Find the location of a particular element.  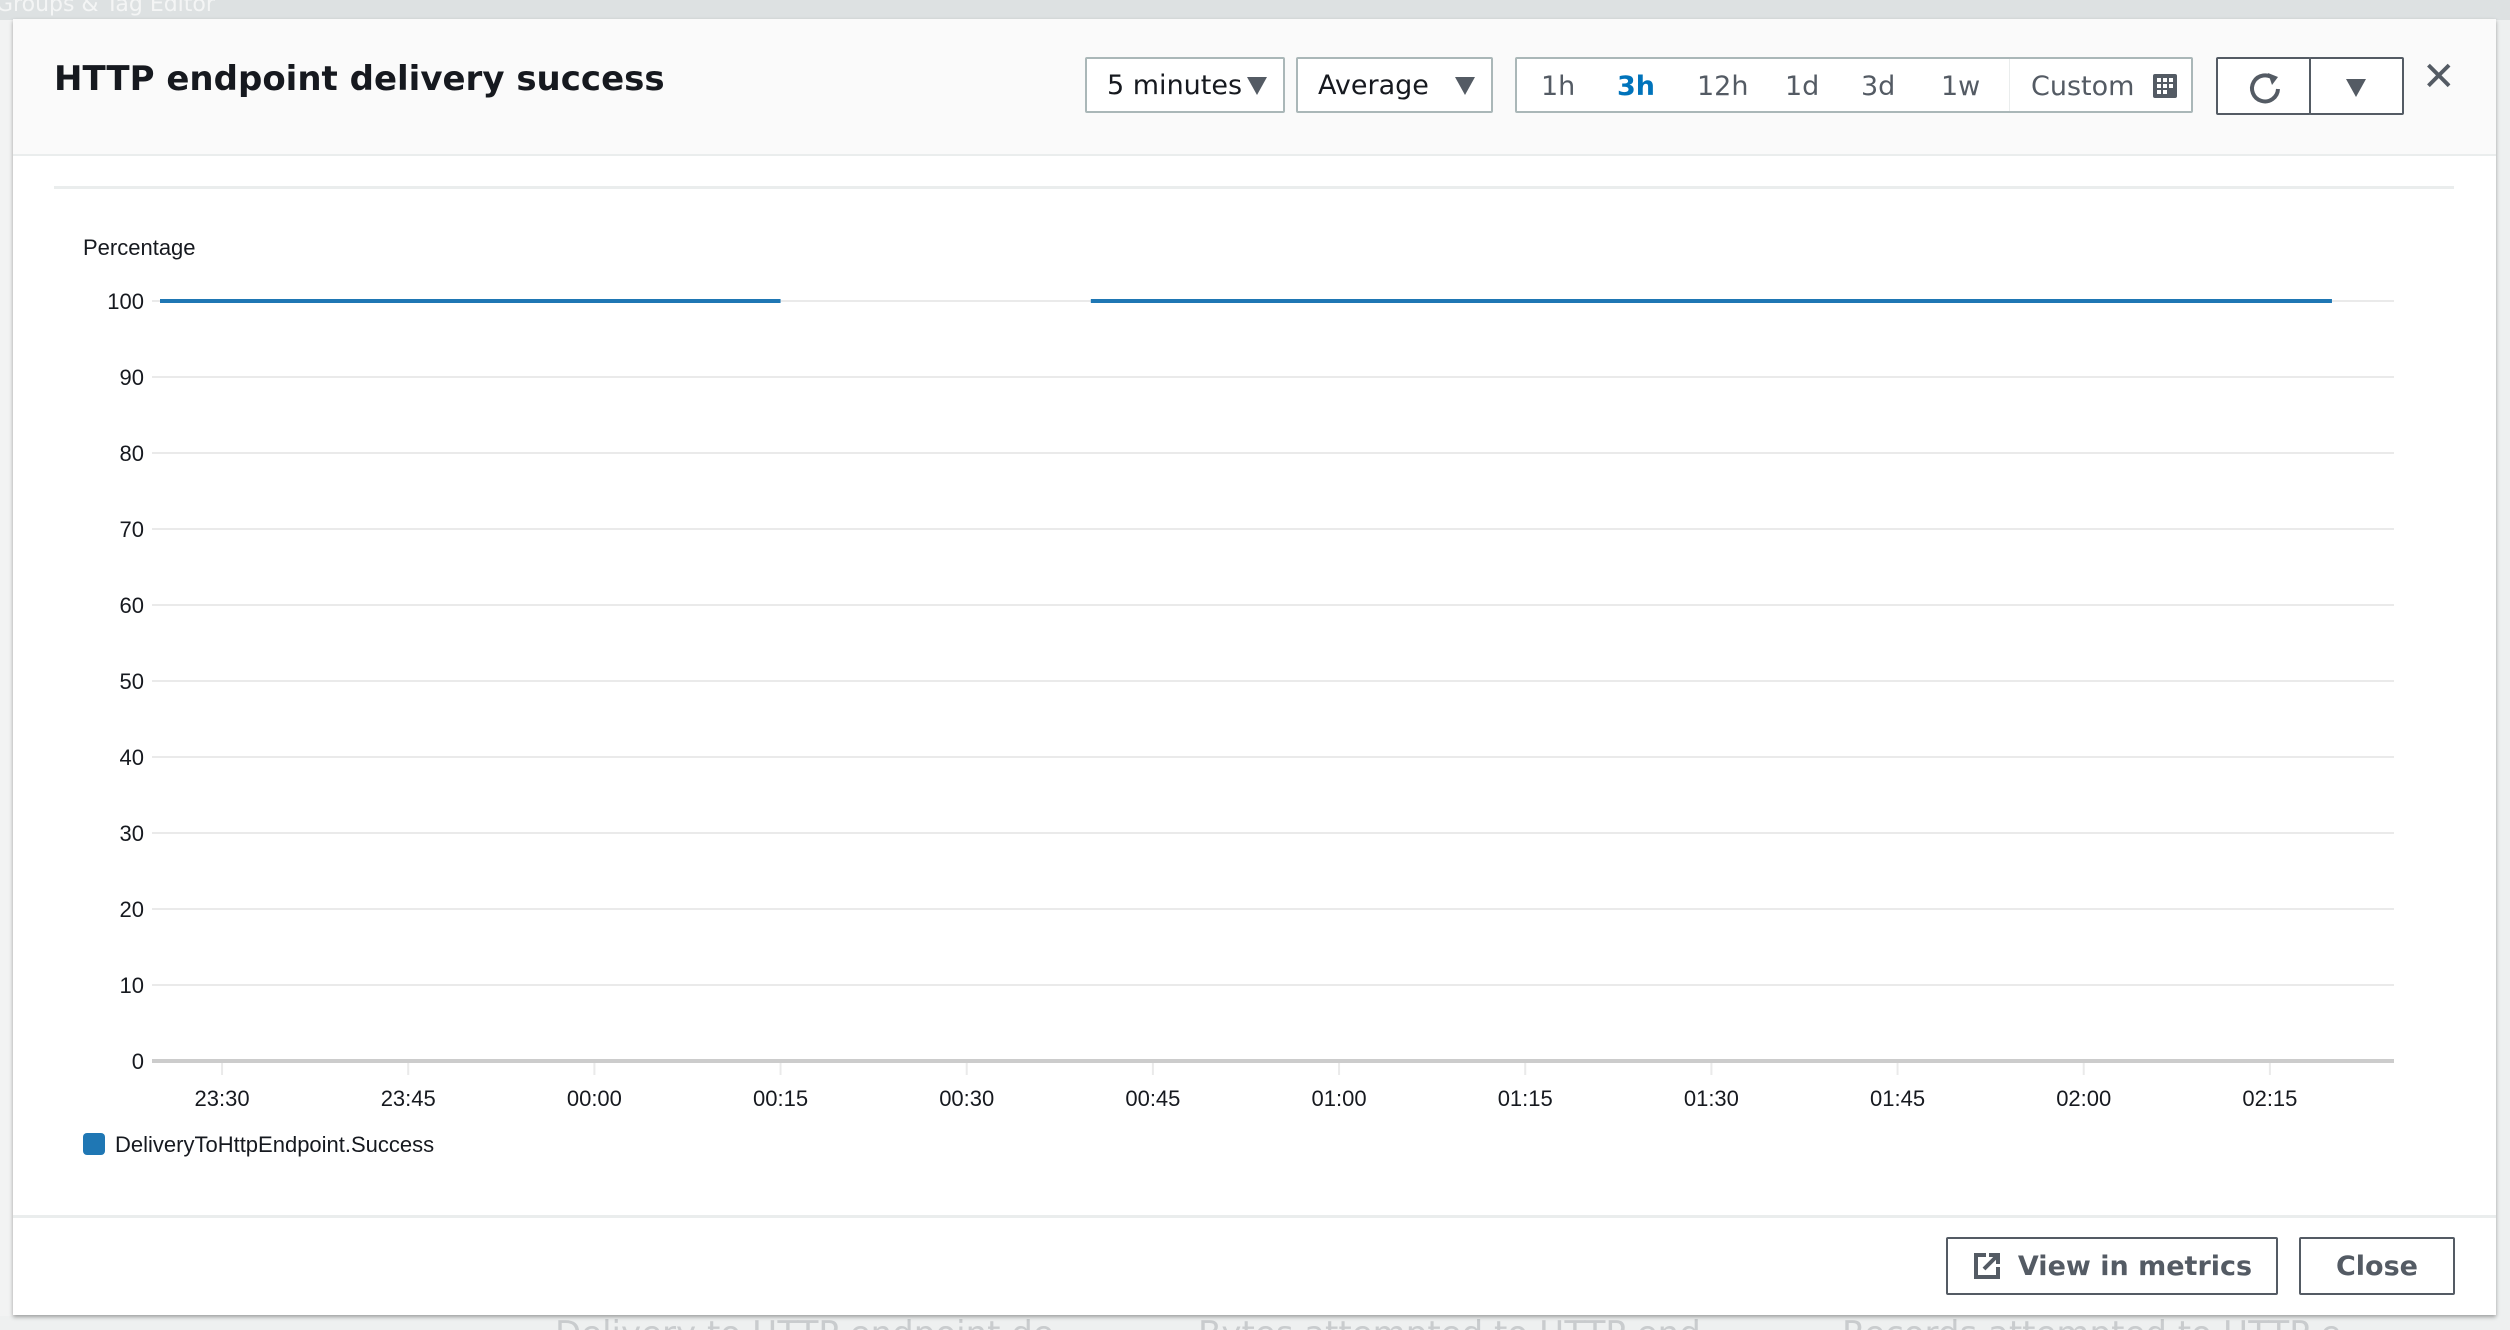

close-button: Close is located at coordinates (2377, 1266).